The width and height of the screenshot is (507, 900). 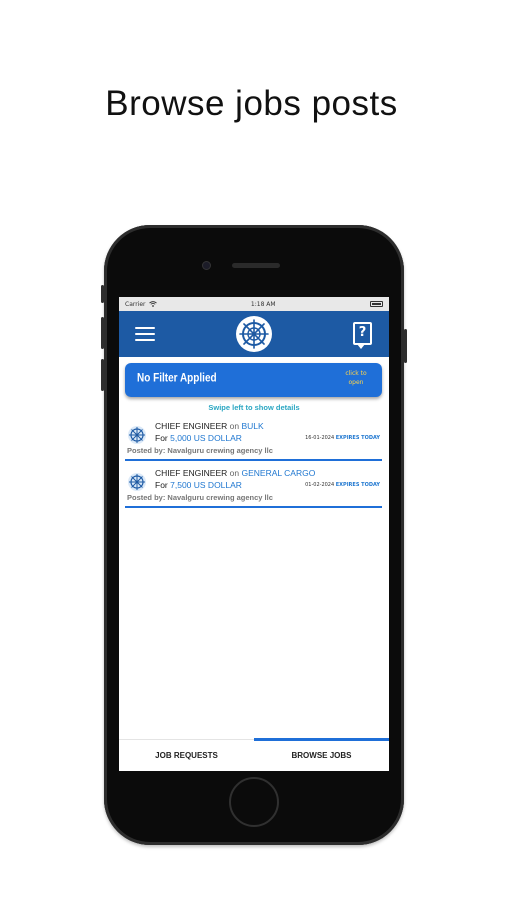 I want to click on volume-down-button, so click(x=102, y=375).